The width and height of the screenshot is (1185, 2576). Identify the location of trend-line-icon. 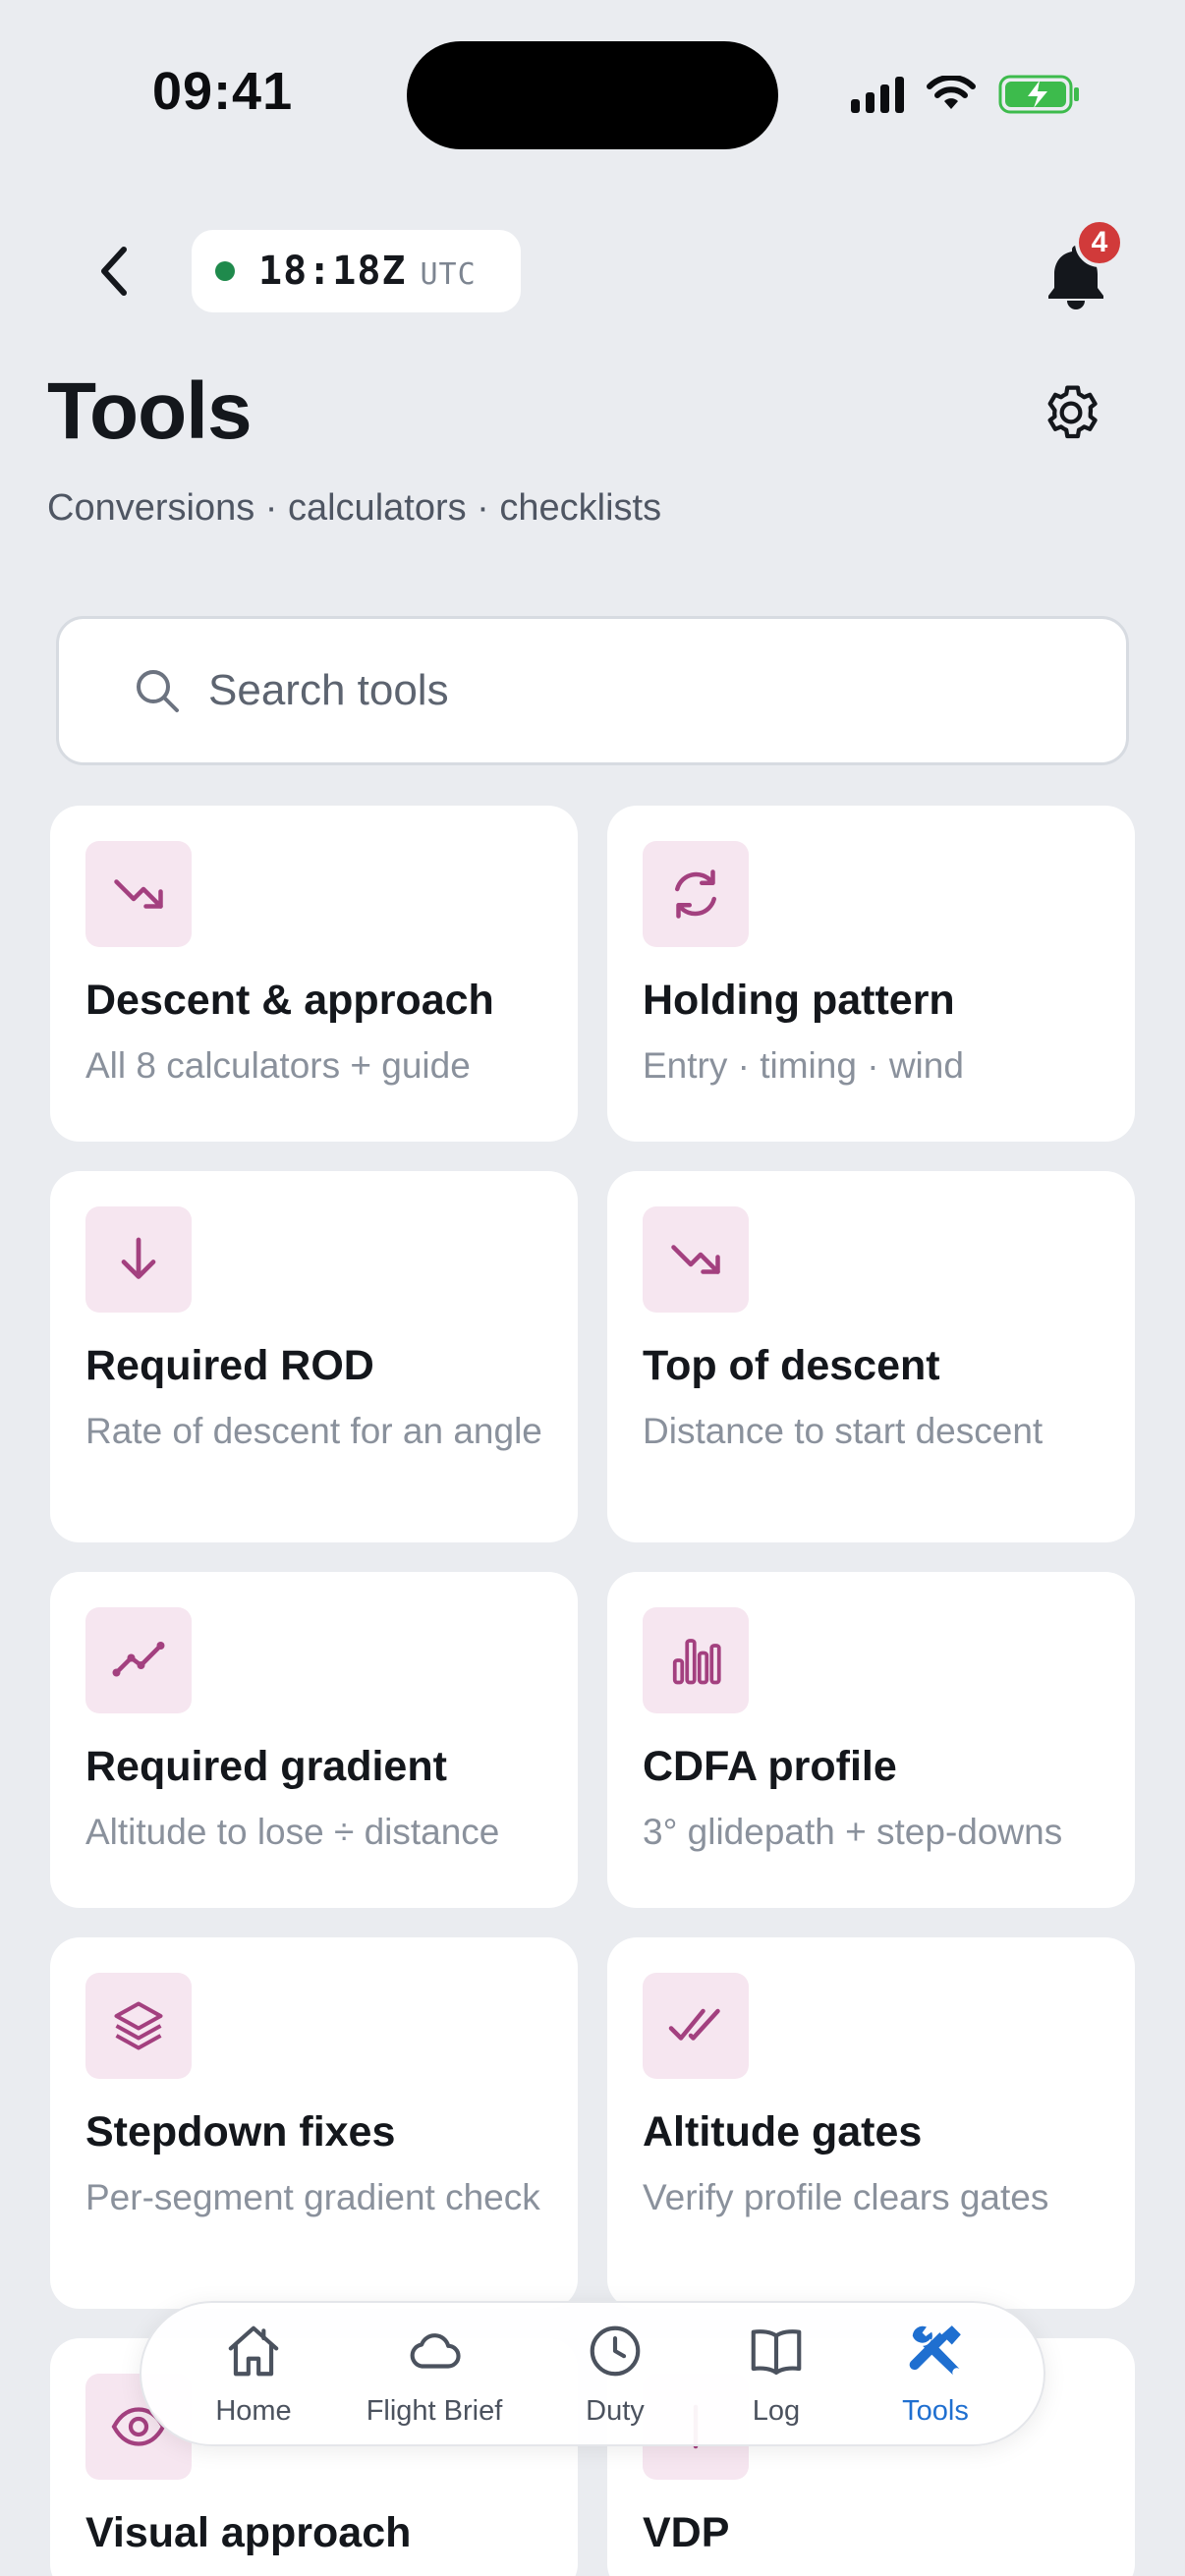
(138, 1659).